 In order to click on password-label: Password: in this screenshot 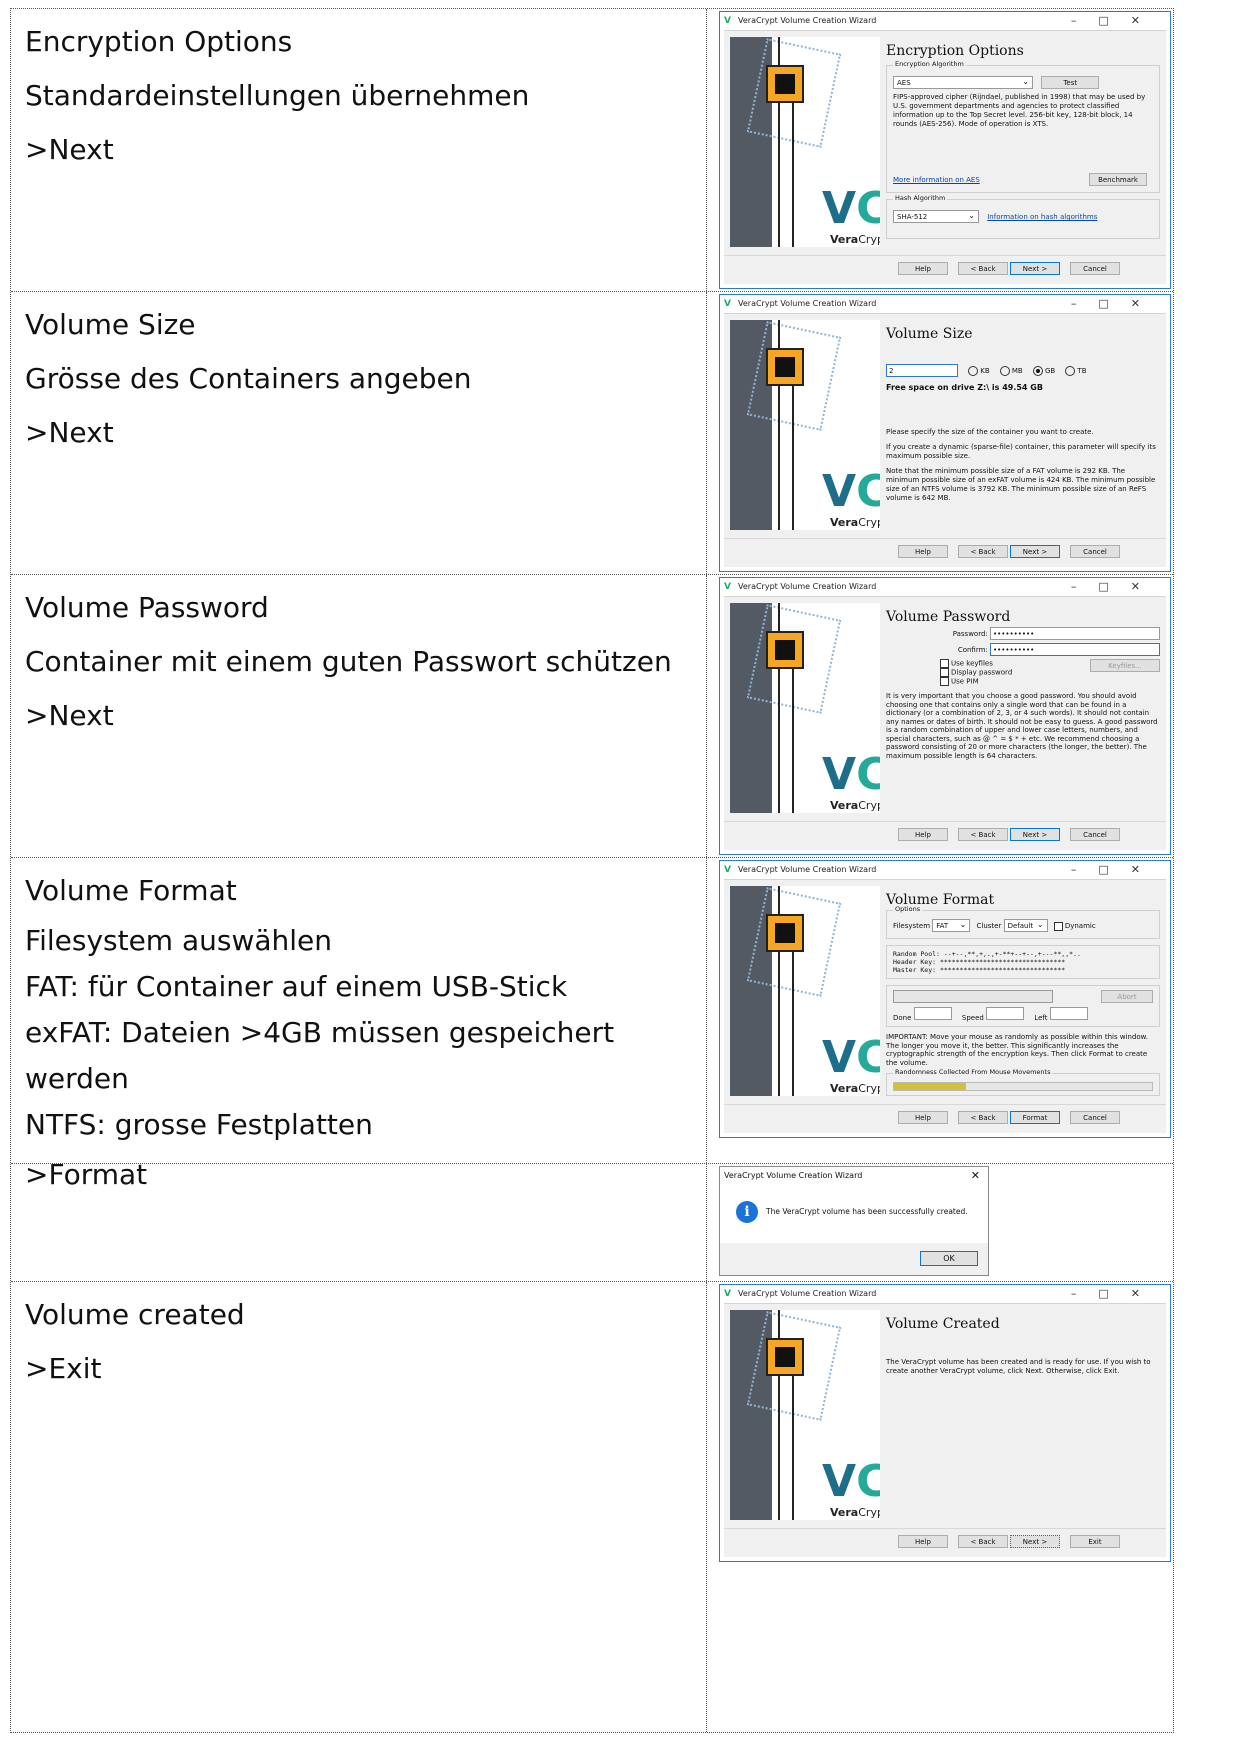, I will do `click(970, 634)`.